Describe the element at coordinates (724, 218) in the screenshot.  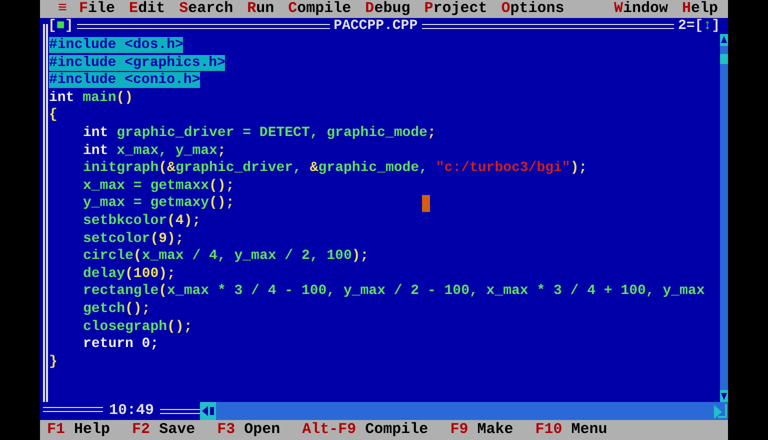
I see `vertical-scrollbar` at that location.